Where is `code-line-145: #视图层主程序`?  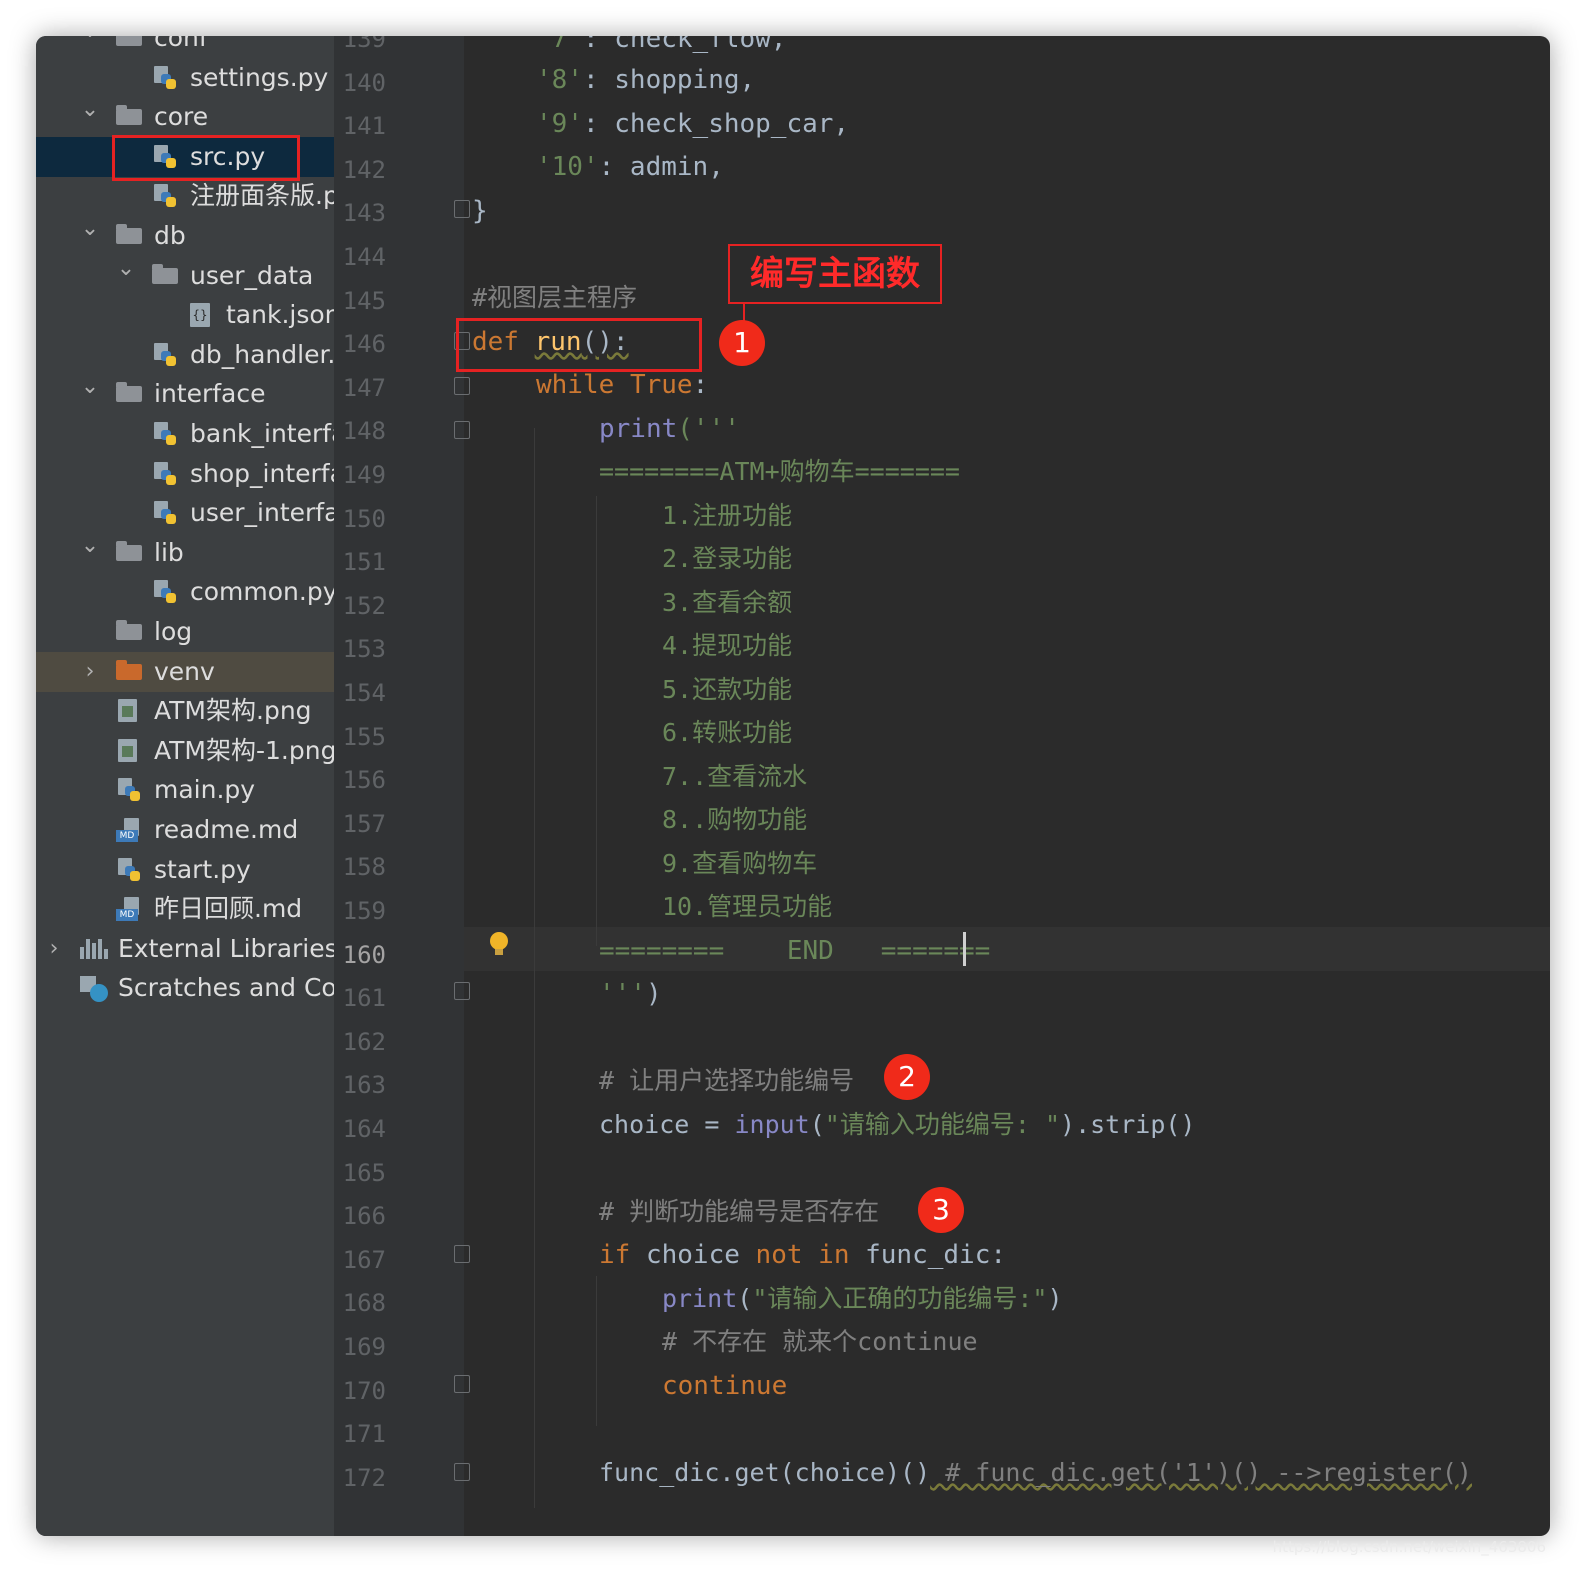
code-line-145: #视图层主程序 is located at coordinates (555, 297).